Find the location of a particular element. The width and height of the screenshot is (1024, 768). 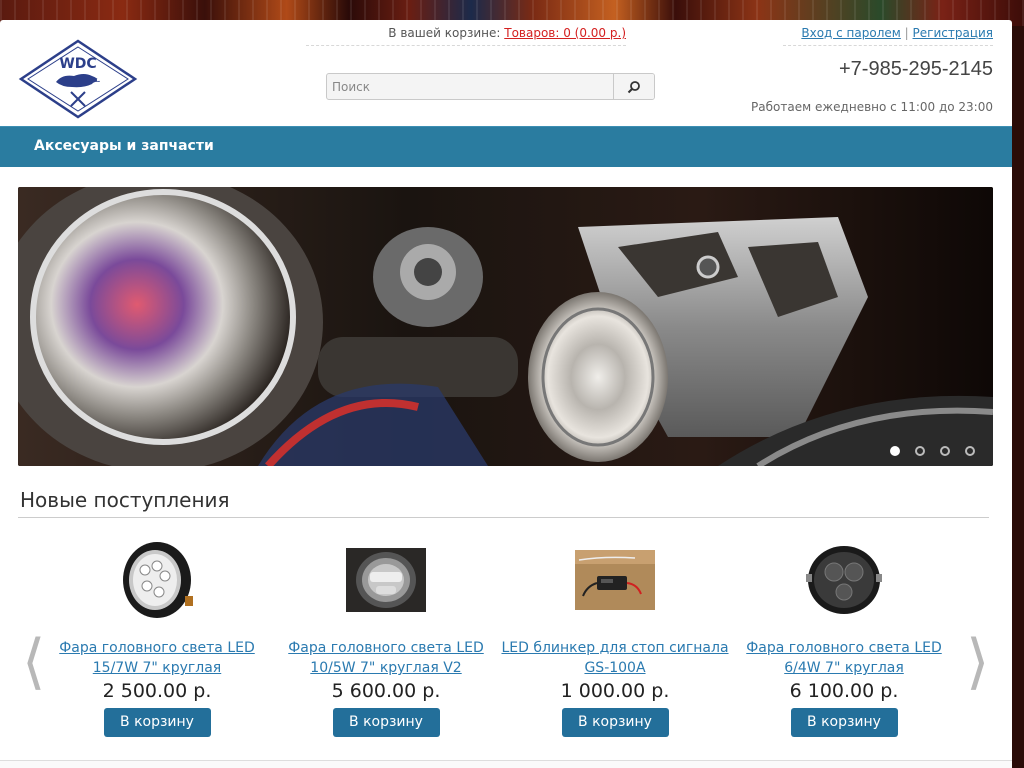

nav-item-accessories: Аксесуары и запчасти is located at coordinates (124, 146).